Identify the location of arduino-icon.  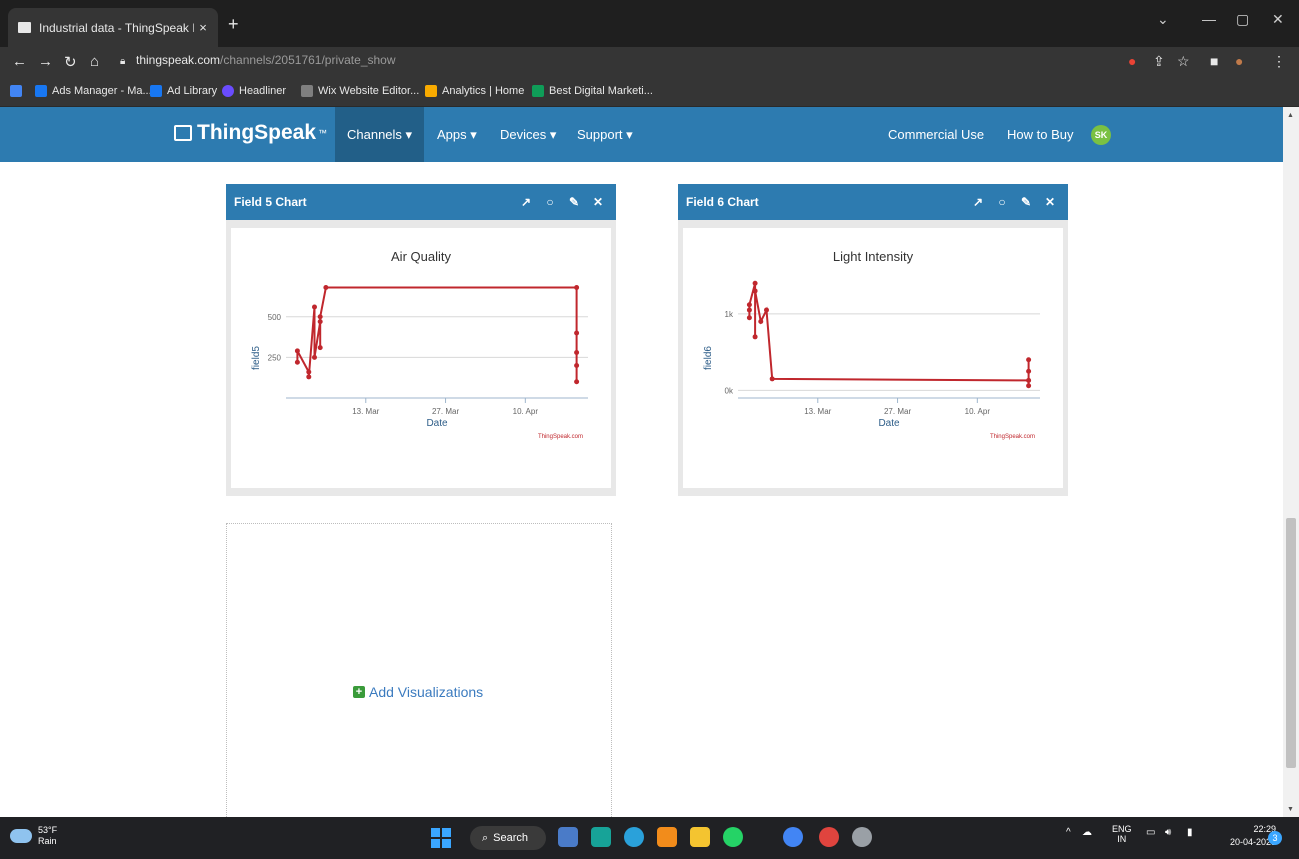
(601, 837).